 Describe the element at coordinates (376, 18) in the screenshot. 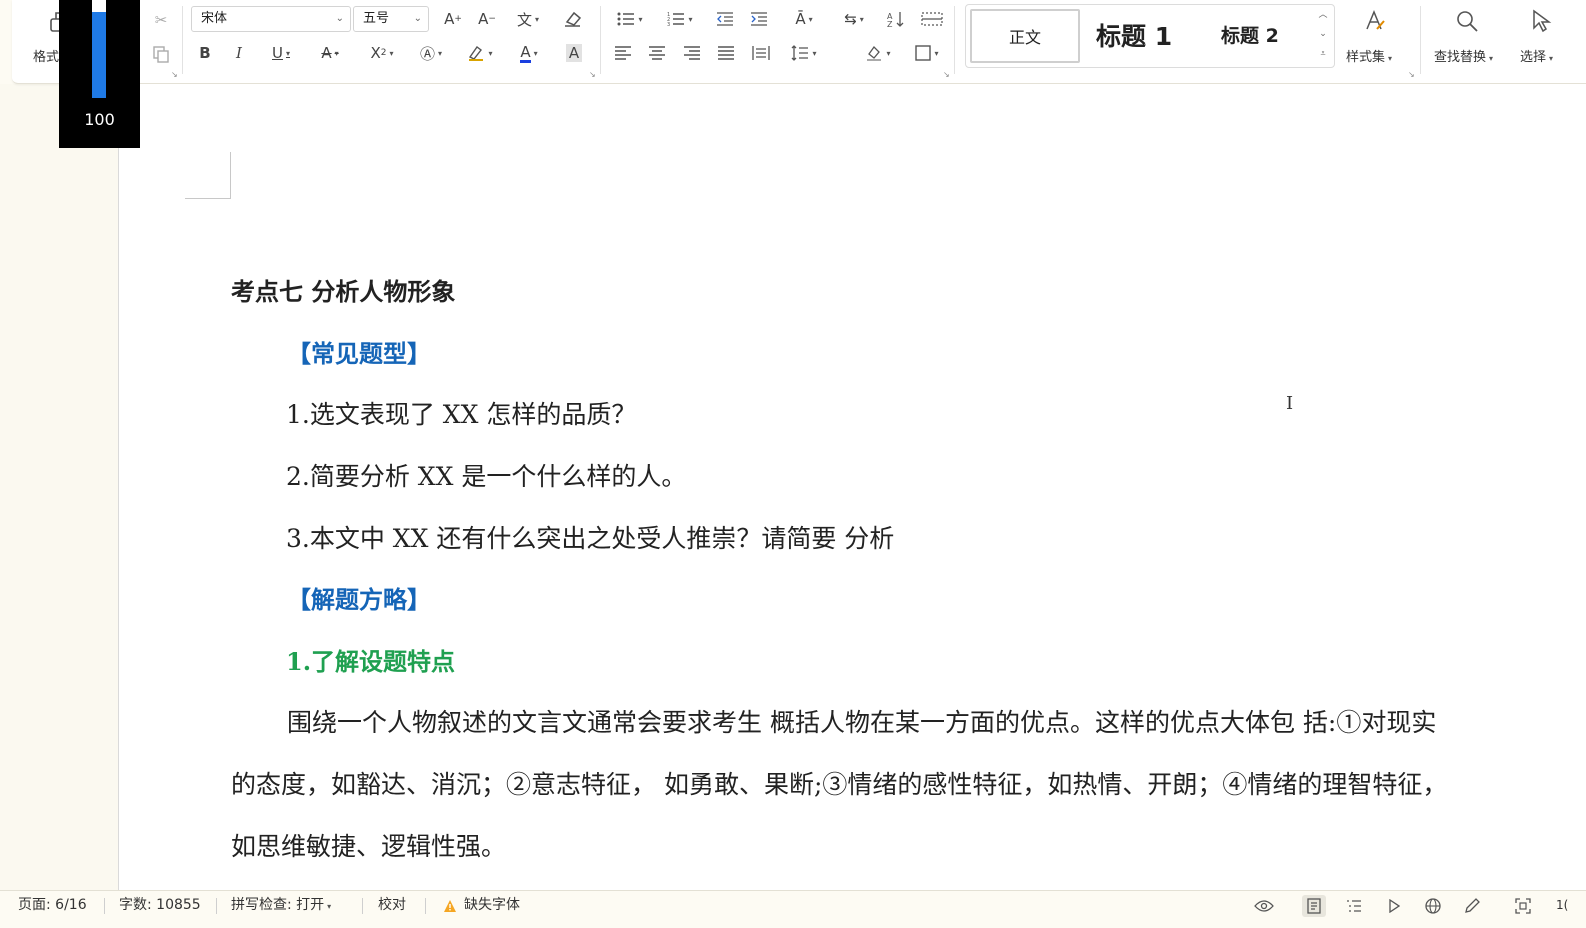

I see `font-size-value: 五号` at that location.